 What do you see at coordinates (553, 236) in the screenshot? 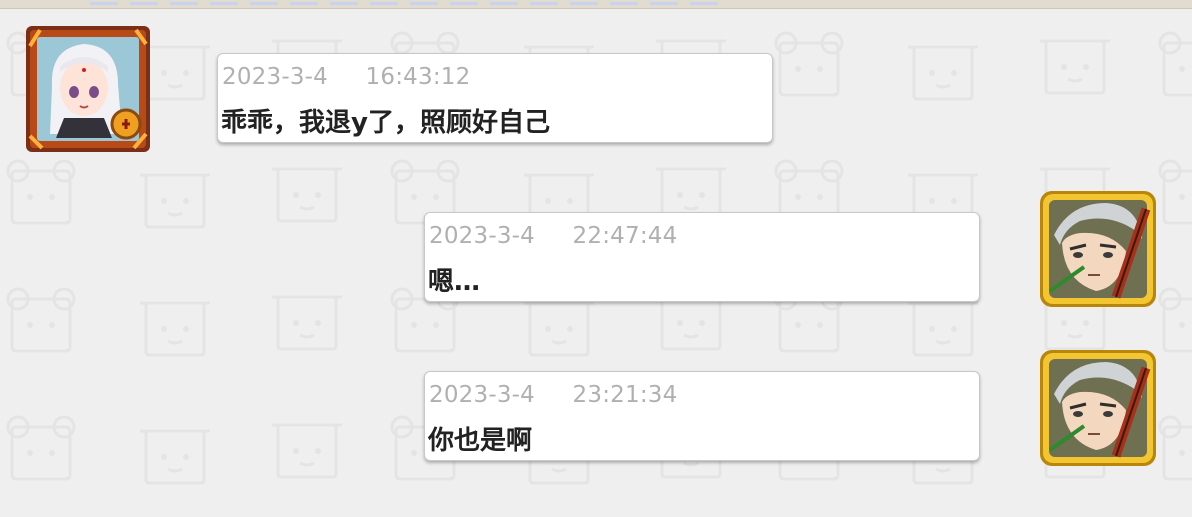
I see `message-timestamp: 2023-3-4 22:47:44` at bounding box center [553, 236].